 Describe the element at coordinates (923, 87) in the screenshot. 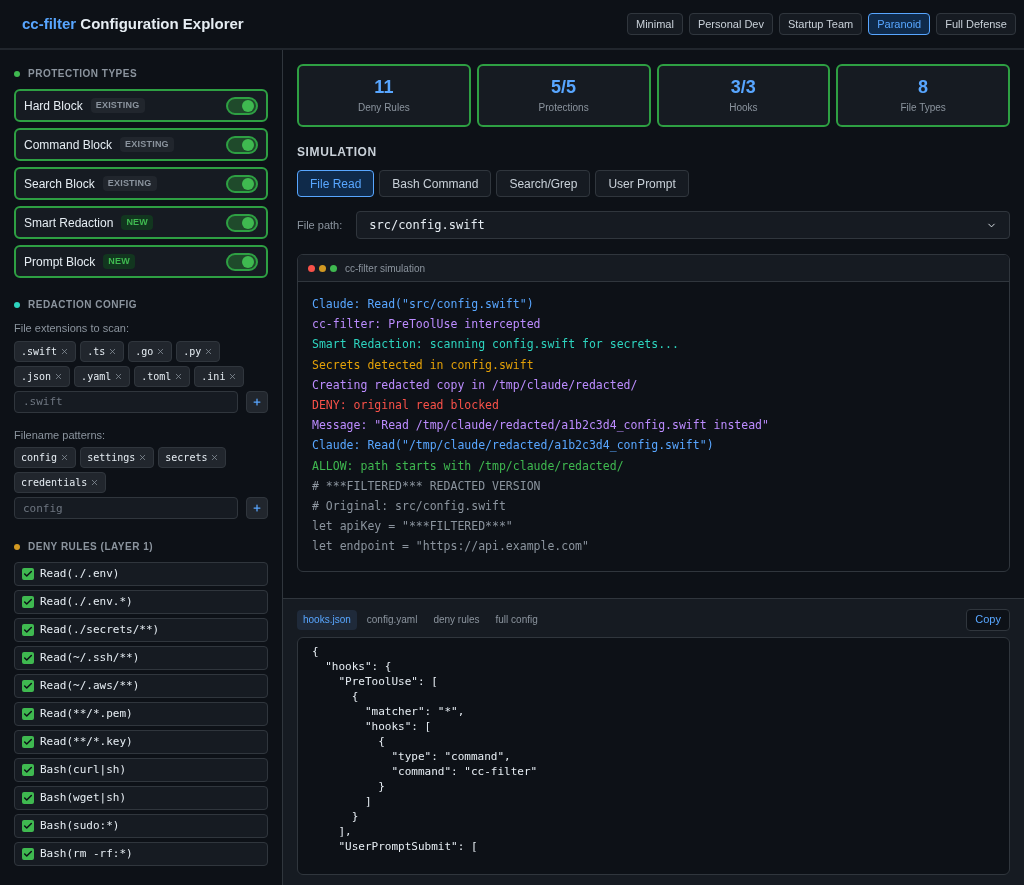

I see `stat-value: 8` at that location.